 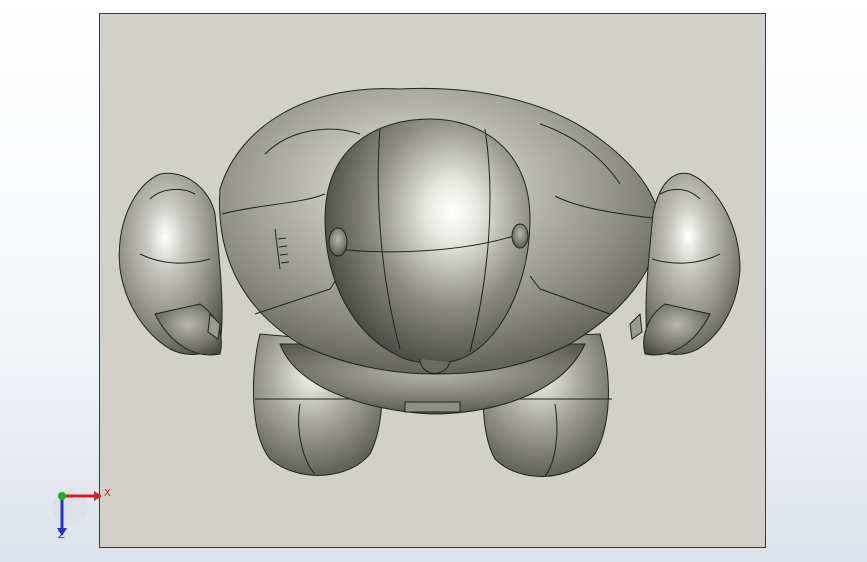 What do you see at coordinates (107, 493) in the screenshot?
I see `x-axis-label: X` at bounding box center [107, 493].